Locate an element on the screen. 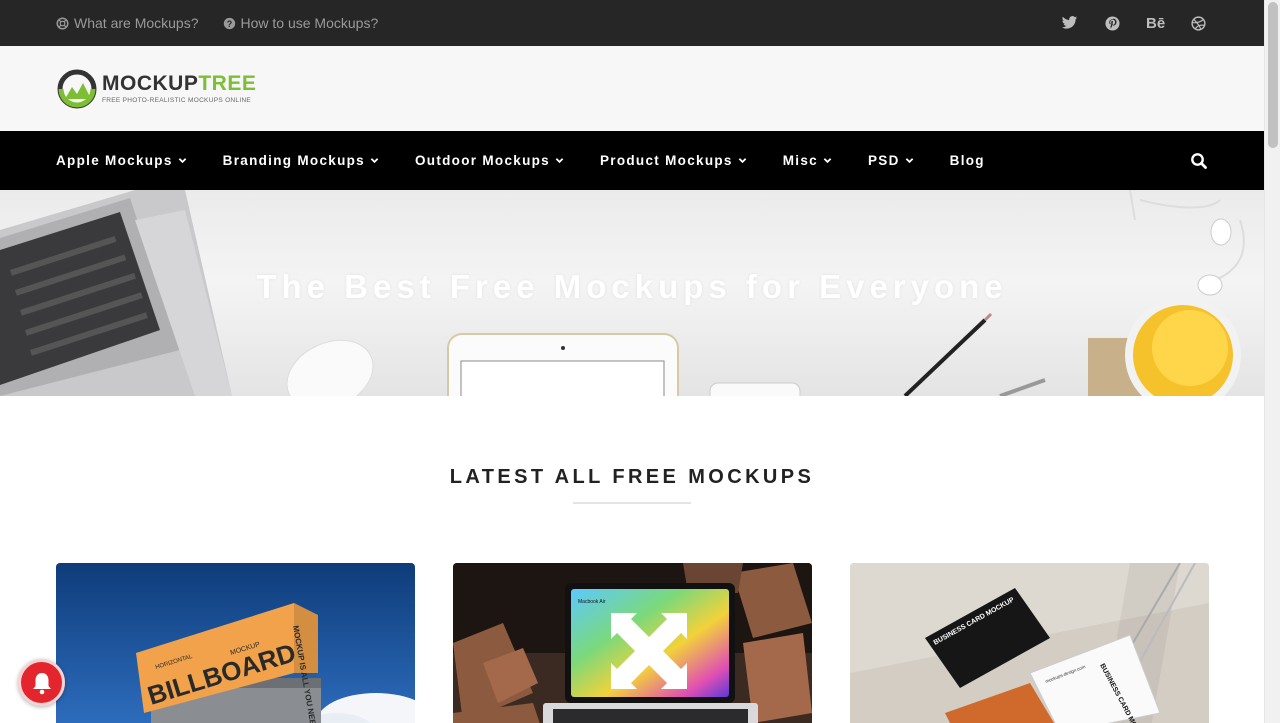 This screenshot has width=1280, height=723. nav-item-label: Branding Mockups is located at coordinates (293, 160).